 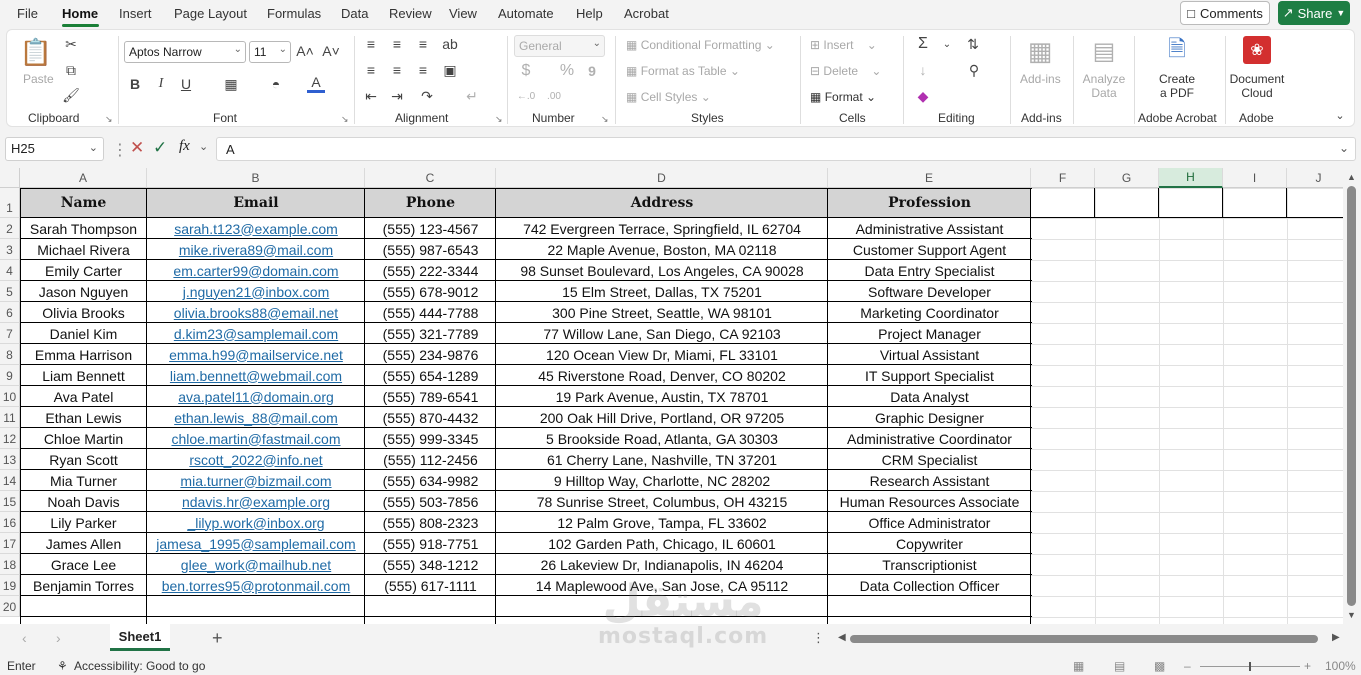 I want to click on zoom-slider, so click(x=1250, y=666).